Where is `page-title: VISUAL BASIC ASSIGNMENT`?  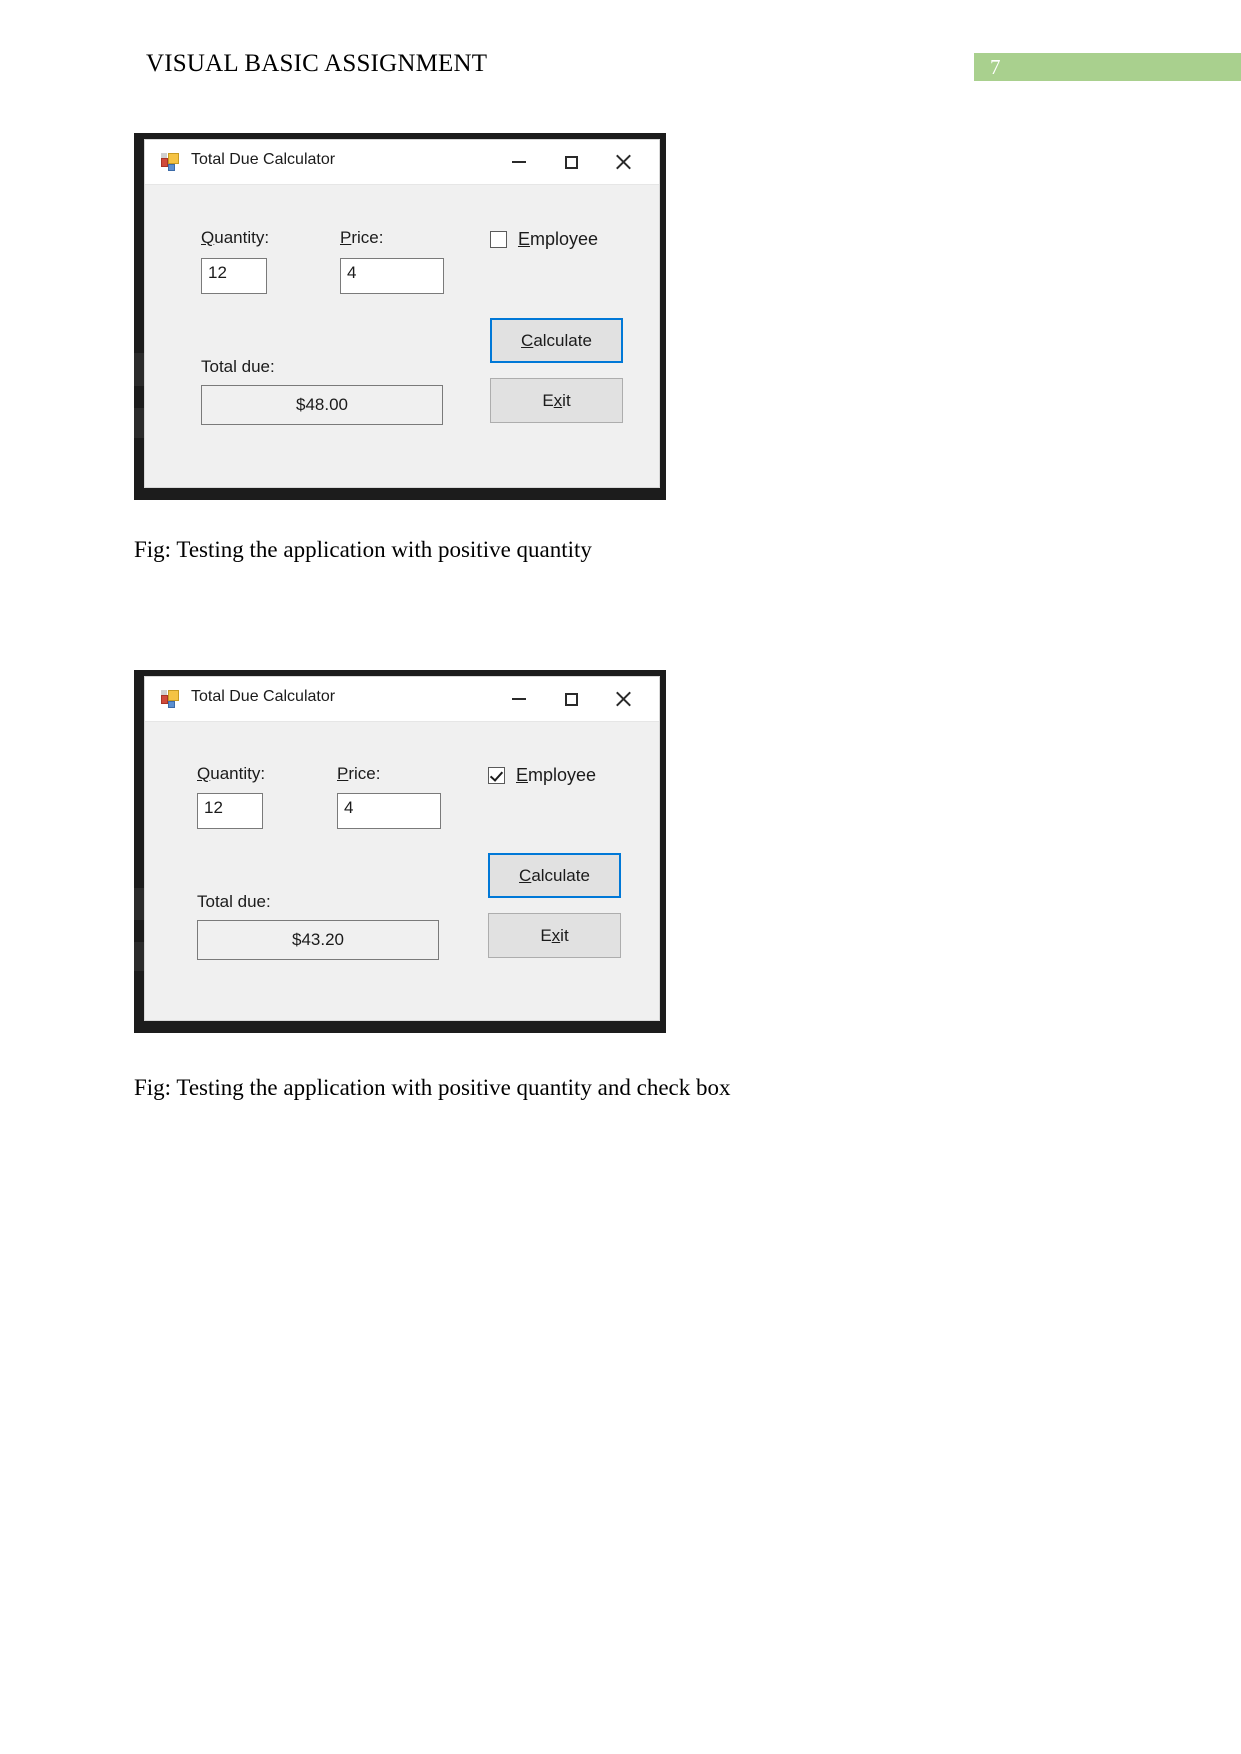
page-title: VISUAL BASIC ASSIGNMENT is located at coordinates (317, 63).